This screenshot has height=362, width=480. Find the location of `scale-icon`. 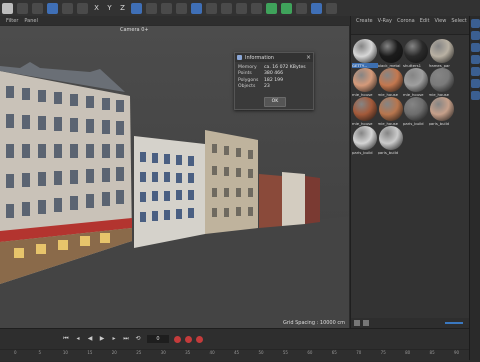

scale-icon is located at coordinates (67, 8).